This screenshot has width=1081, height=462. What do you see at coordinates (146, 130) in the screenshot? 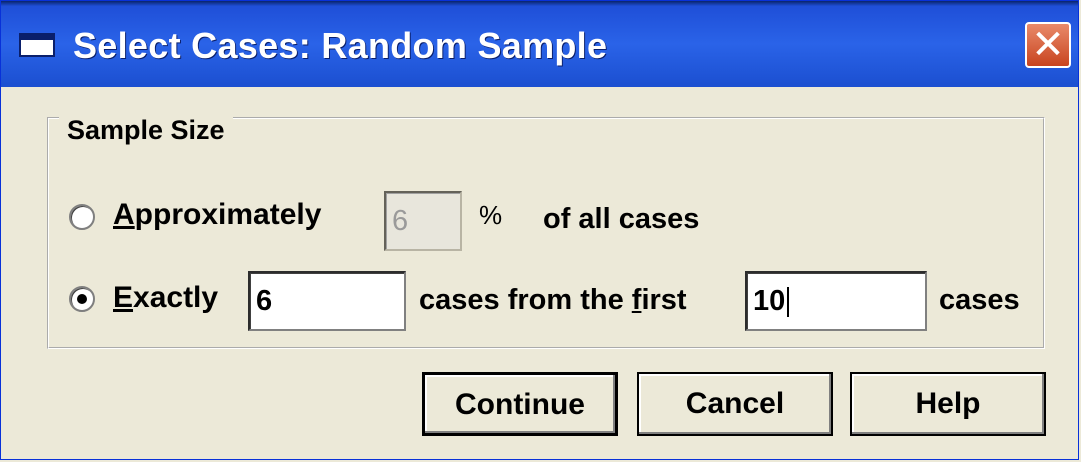
I see `sample-size-legend: Sample Size` at bounding box center [146, 130].